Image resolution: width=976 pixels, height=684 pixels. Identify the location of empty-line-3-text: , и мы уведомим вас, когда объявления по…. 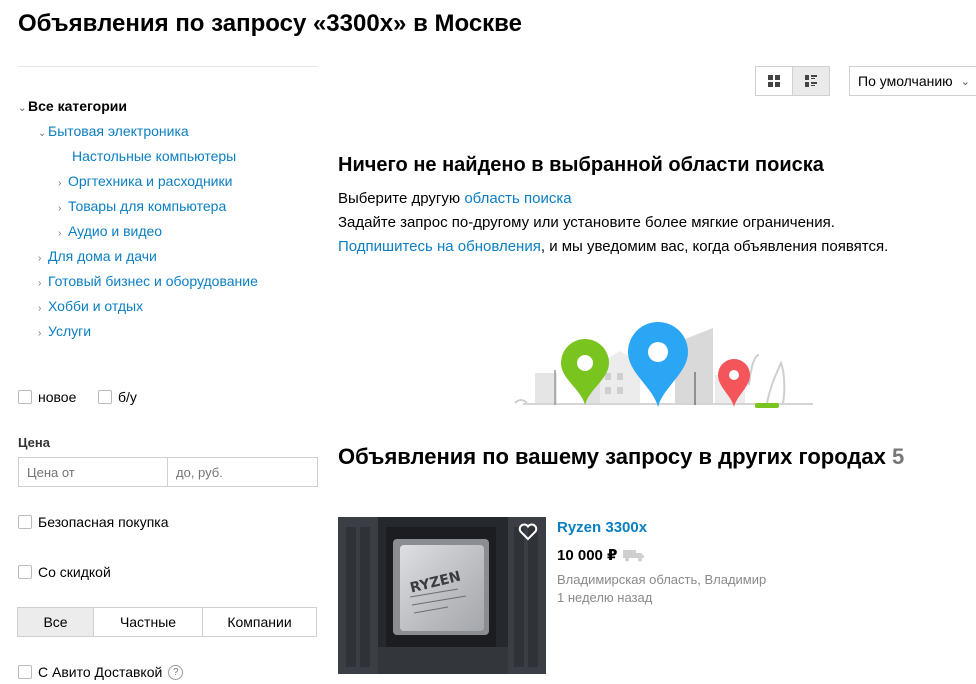
(714, 246).